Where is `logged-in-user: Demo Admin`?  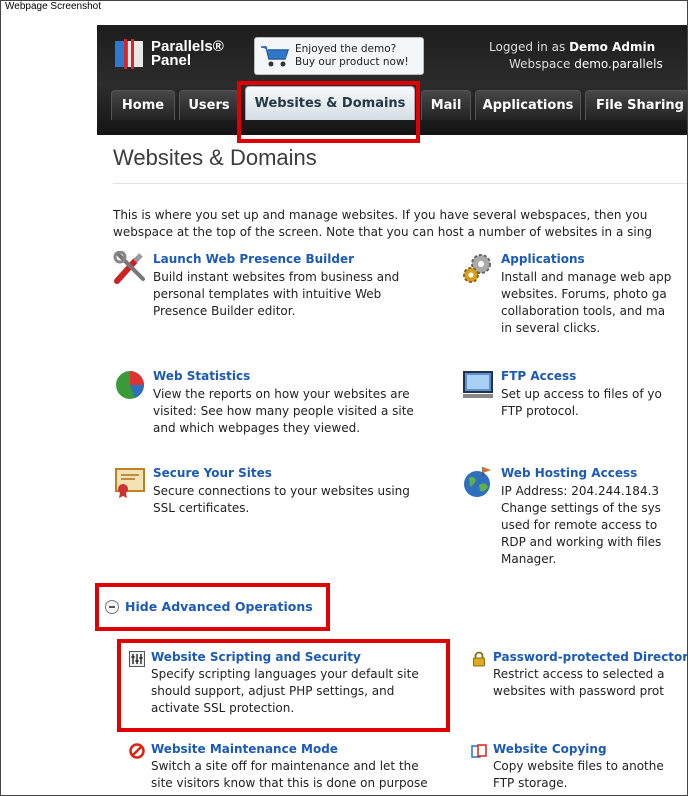 logged-in-user: Demo Admin is located at coordinates (612, 47).